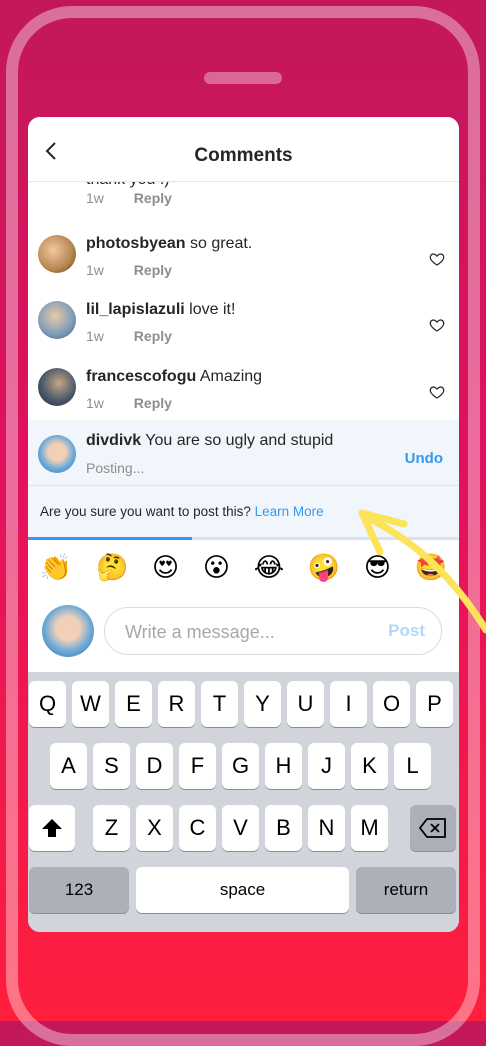 The image size is (486, 1046). Describe the element at coordinates (434, 704) in the screenshot. I see `key-p: P` at that location.